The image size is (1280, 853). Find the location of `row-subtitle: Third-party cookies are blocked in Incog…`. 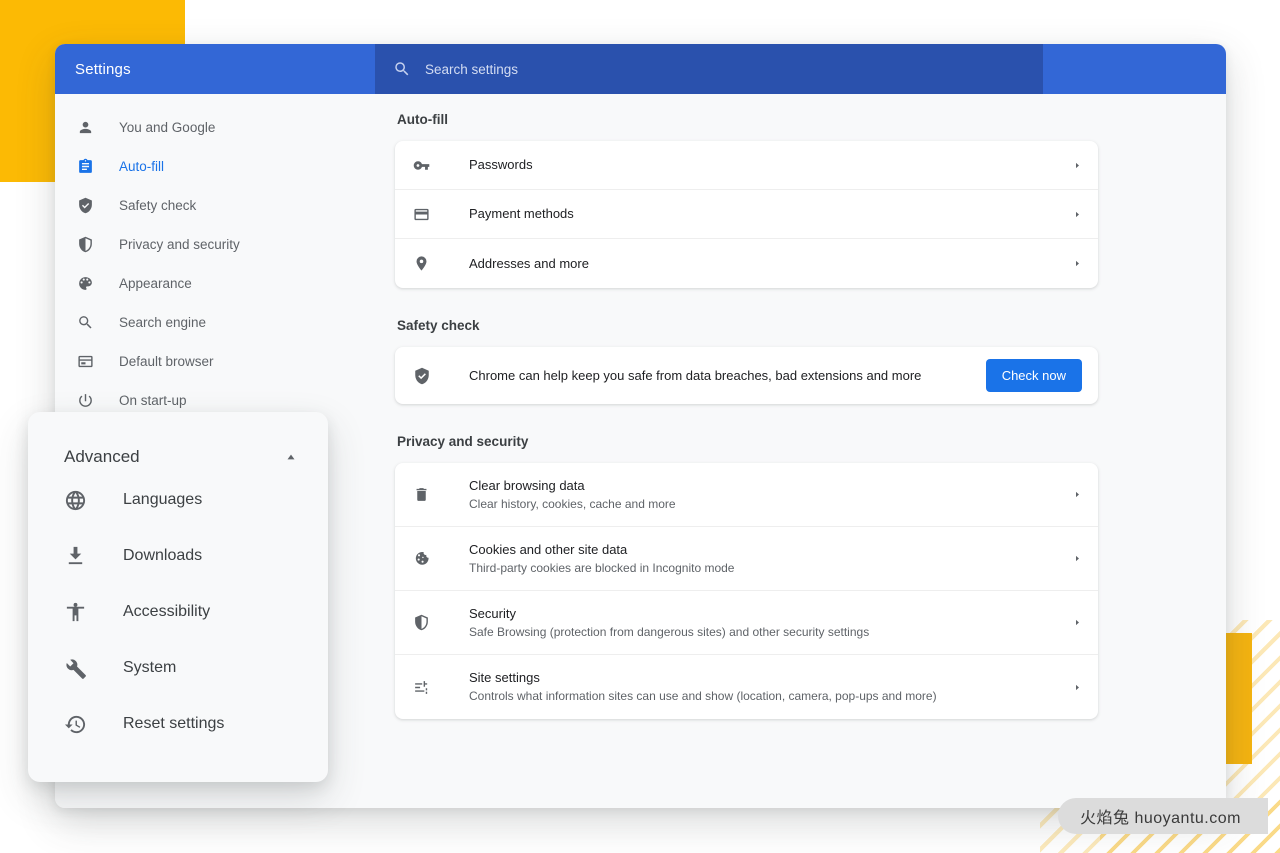

row-subtitle: Third-party cookies are blocked in Incog… is located at coordinates (602, 567).